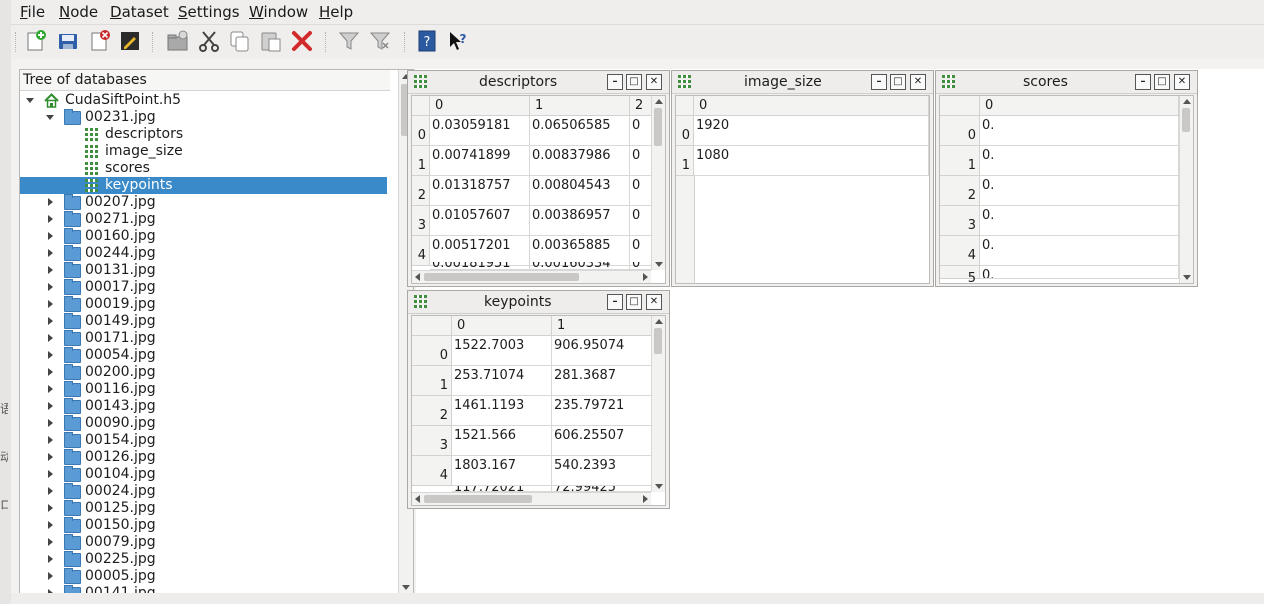  I want to click on table-cell: 0.06506585, so click(580, 131).